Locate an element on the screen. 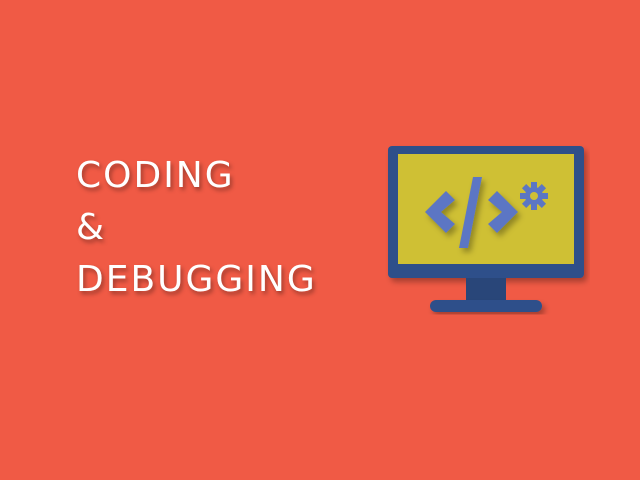 The height and width of the screenshot is (480, 640). monitor-icon is located at coordinates (486, 229).